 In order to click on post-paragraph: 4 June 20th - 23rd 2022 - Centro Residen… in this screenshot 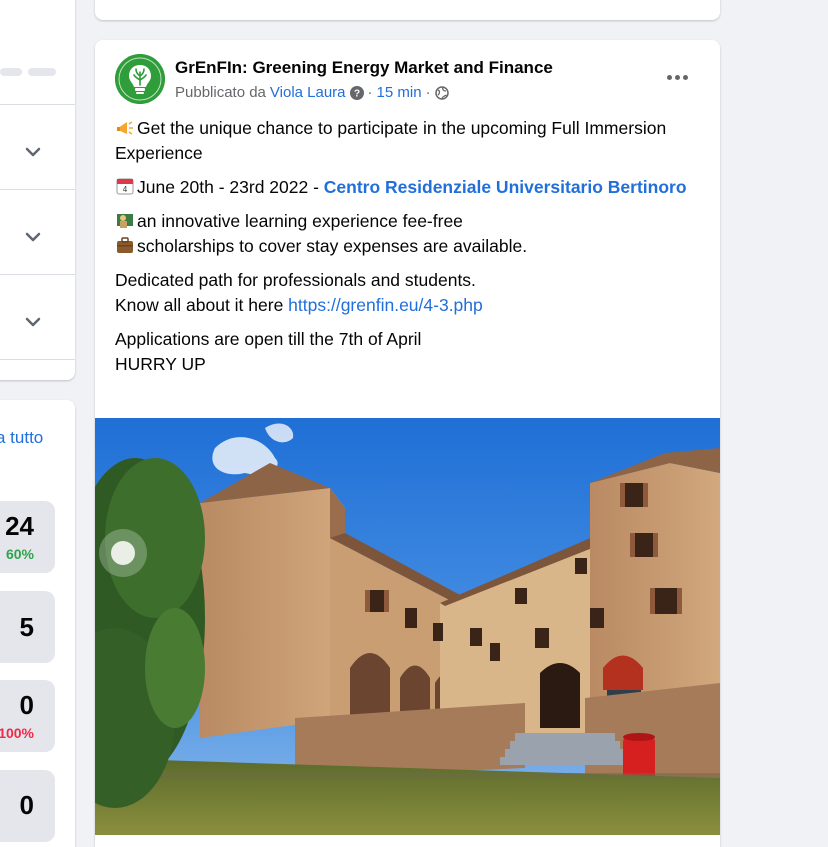, I will do `click(405, 187)`.